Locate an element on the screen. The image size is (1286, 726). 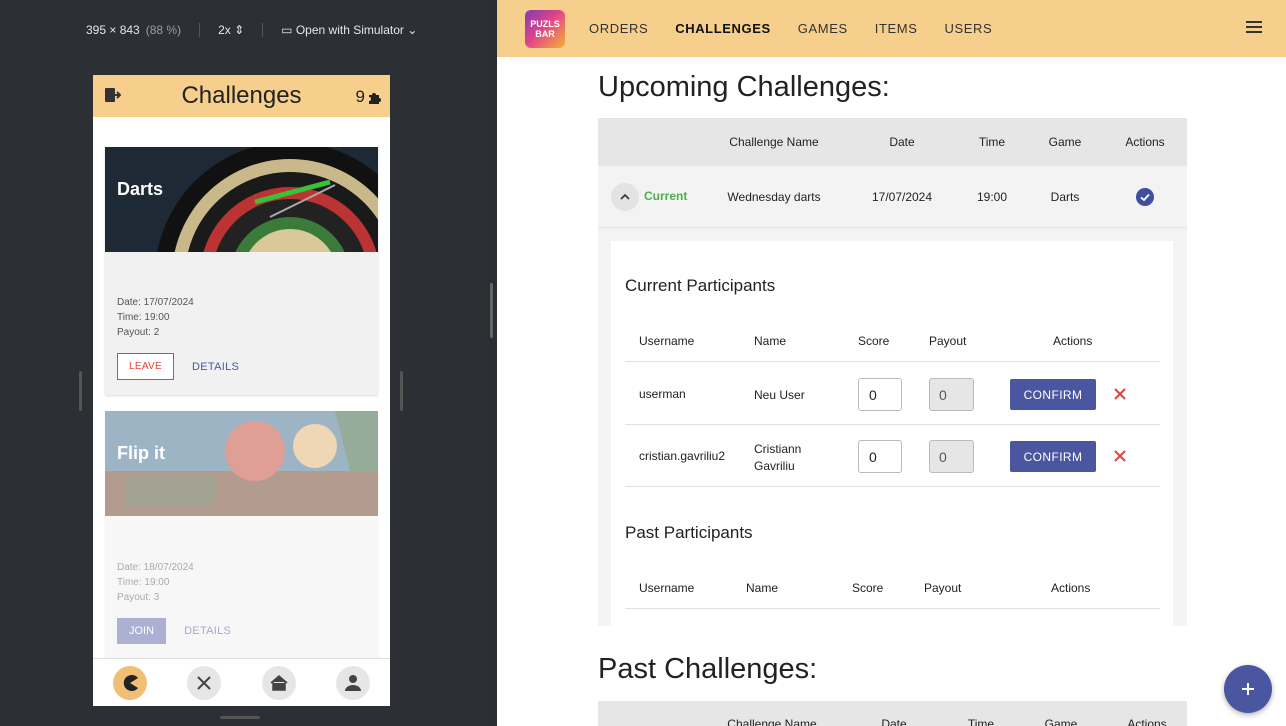
collapse-row-button is located at coordinates (625, 197).